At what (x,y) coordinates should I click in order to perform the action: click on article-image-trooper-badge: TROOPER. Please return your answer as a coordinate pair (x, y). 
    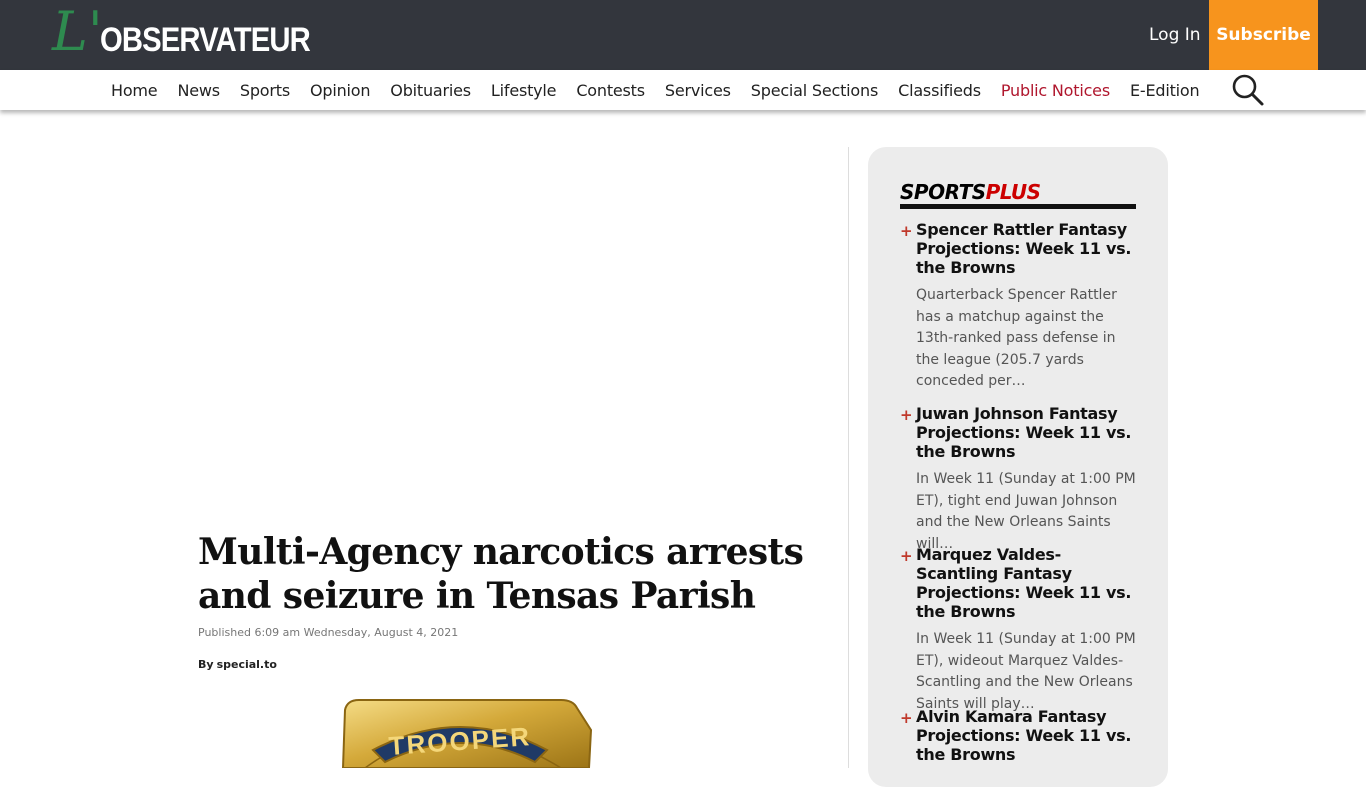
    Looking at the image, I should click on (466, 733).